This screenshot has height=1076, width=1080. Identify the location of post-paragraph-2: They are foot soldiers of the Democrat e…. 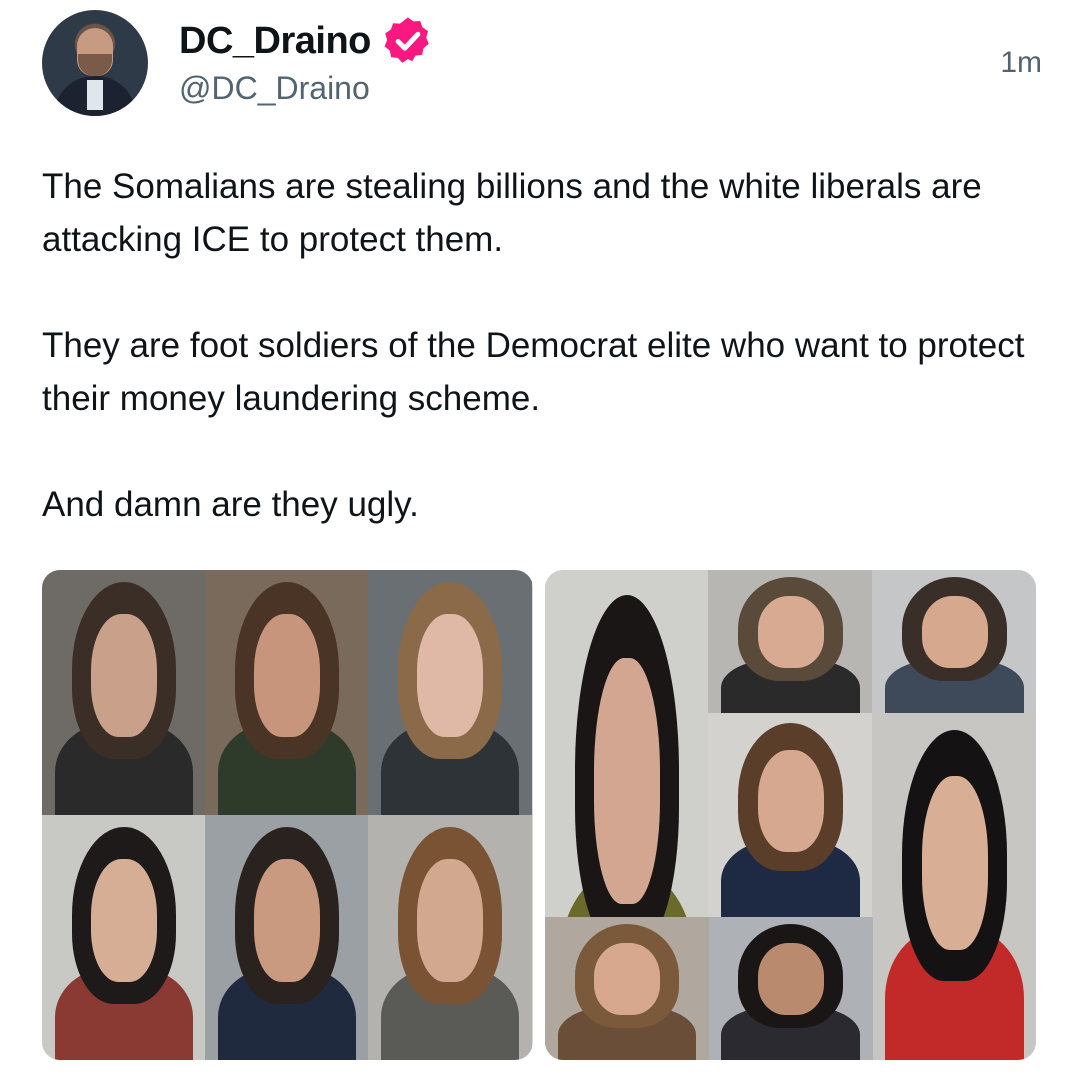
(533, 372).